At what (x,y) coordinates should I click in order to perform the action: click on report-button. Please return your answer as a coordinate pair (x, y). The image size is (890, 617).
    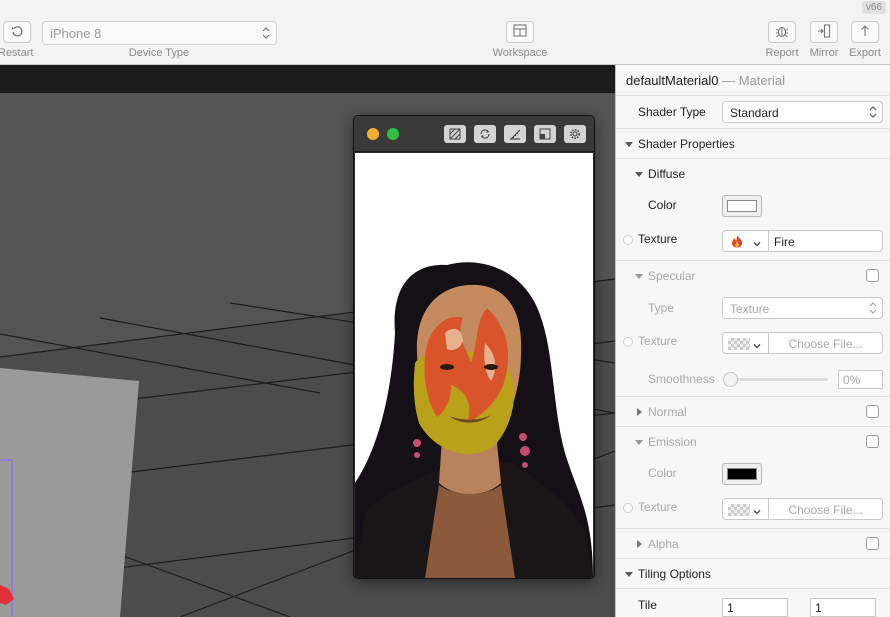
    Looking at the image, I should click on (782, 32).